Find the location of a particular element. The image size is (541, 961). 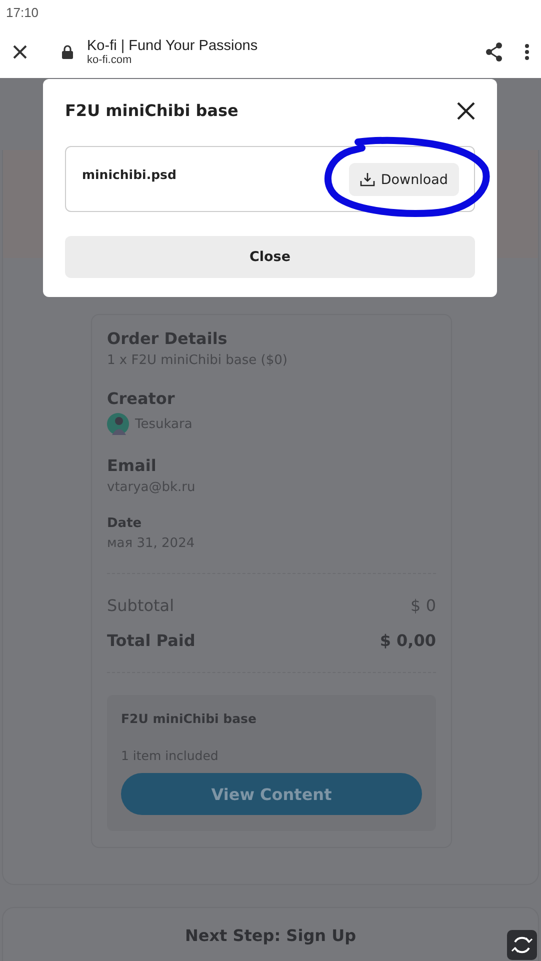

download-icon is located at coordinates (367, 179).